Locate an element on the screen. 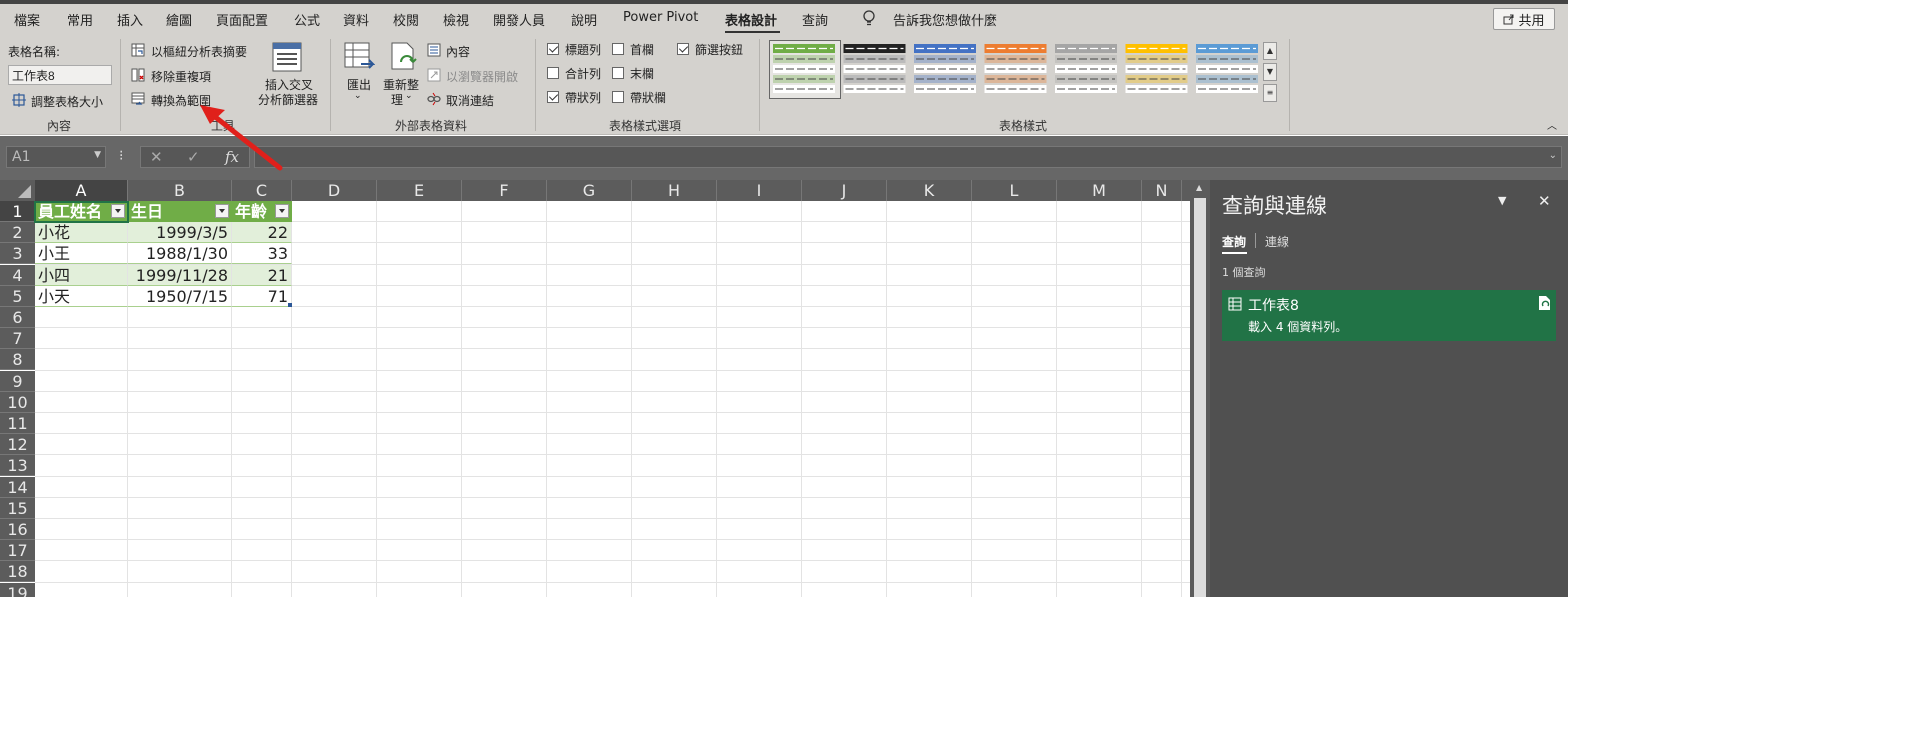  tab-data: 資料 is located at coordinates (356, 19).